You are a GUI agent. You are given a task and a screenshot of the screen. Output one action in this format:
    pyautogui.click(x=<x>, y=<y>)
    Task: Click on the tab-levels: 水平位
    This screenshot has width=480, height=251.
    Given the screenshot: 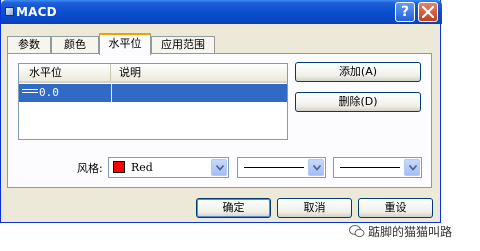 What is the action you would take?
    pyautogui.click(x=125, y=44)
    